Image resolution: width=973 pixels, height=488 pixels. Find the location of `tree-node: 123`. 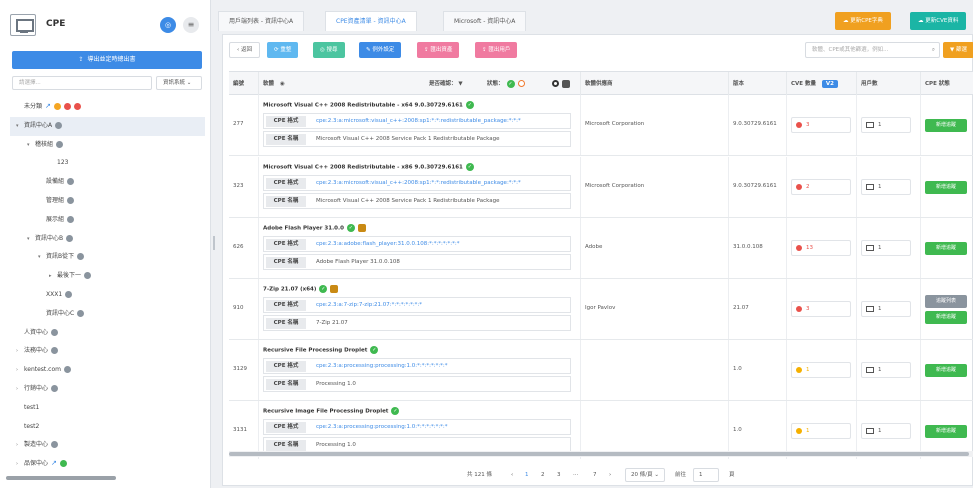

tree-node: 123 is located at coordinates (107, 163).